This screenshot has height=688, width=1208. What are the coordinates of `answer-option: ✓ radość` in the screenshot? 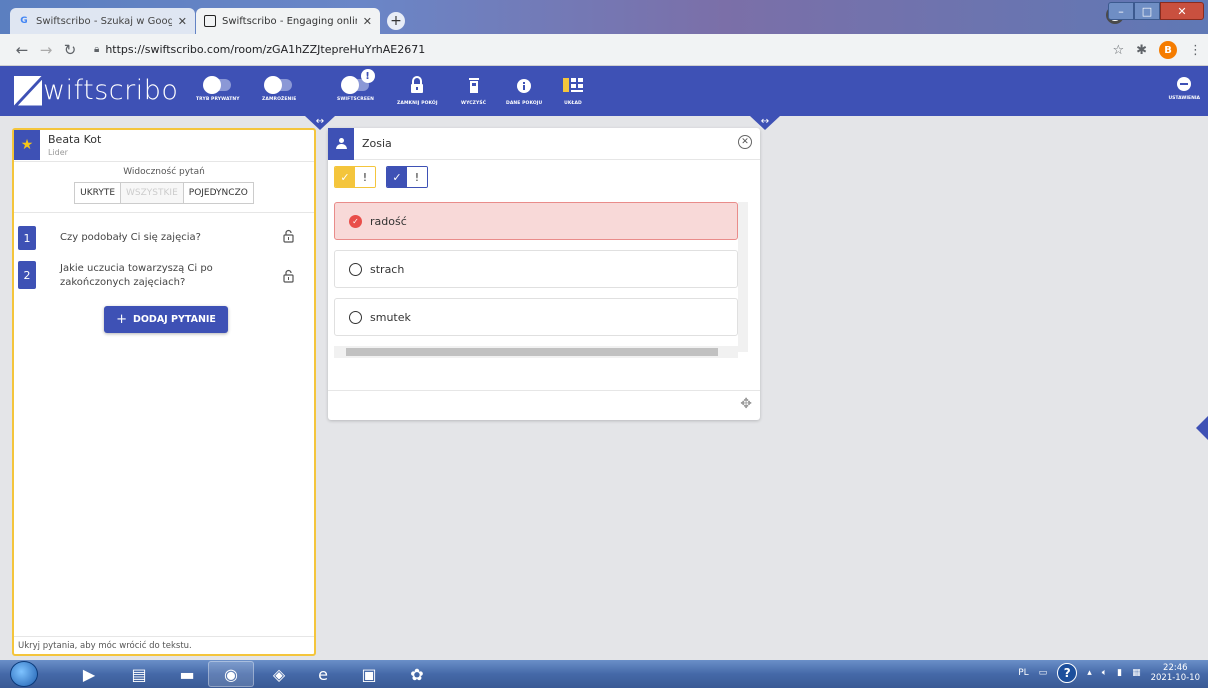 It's located at (536, 221).